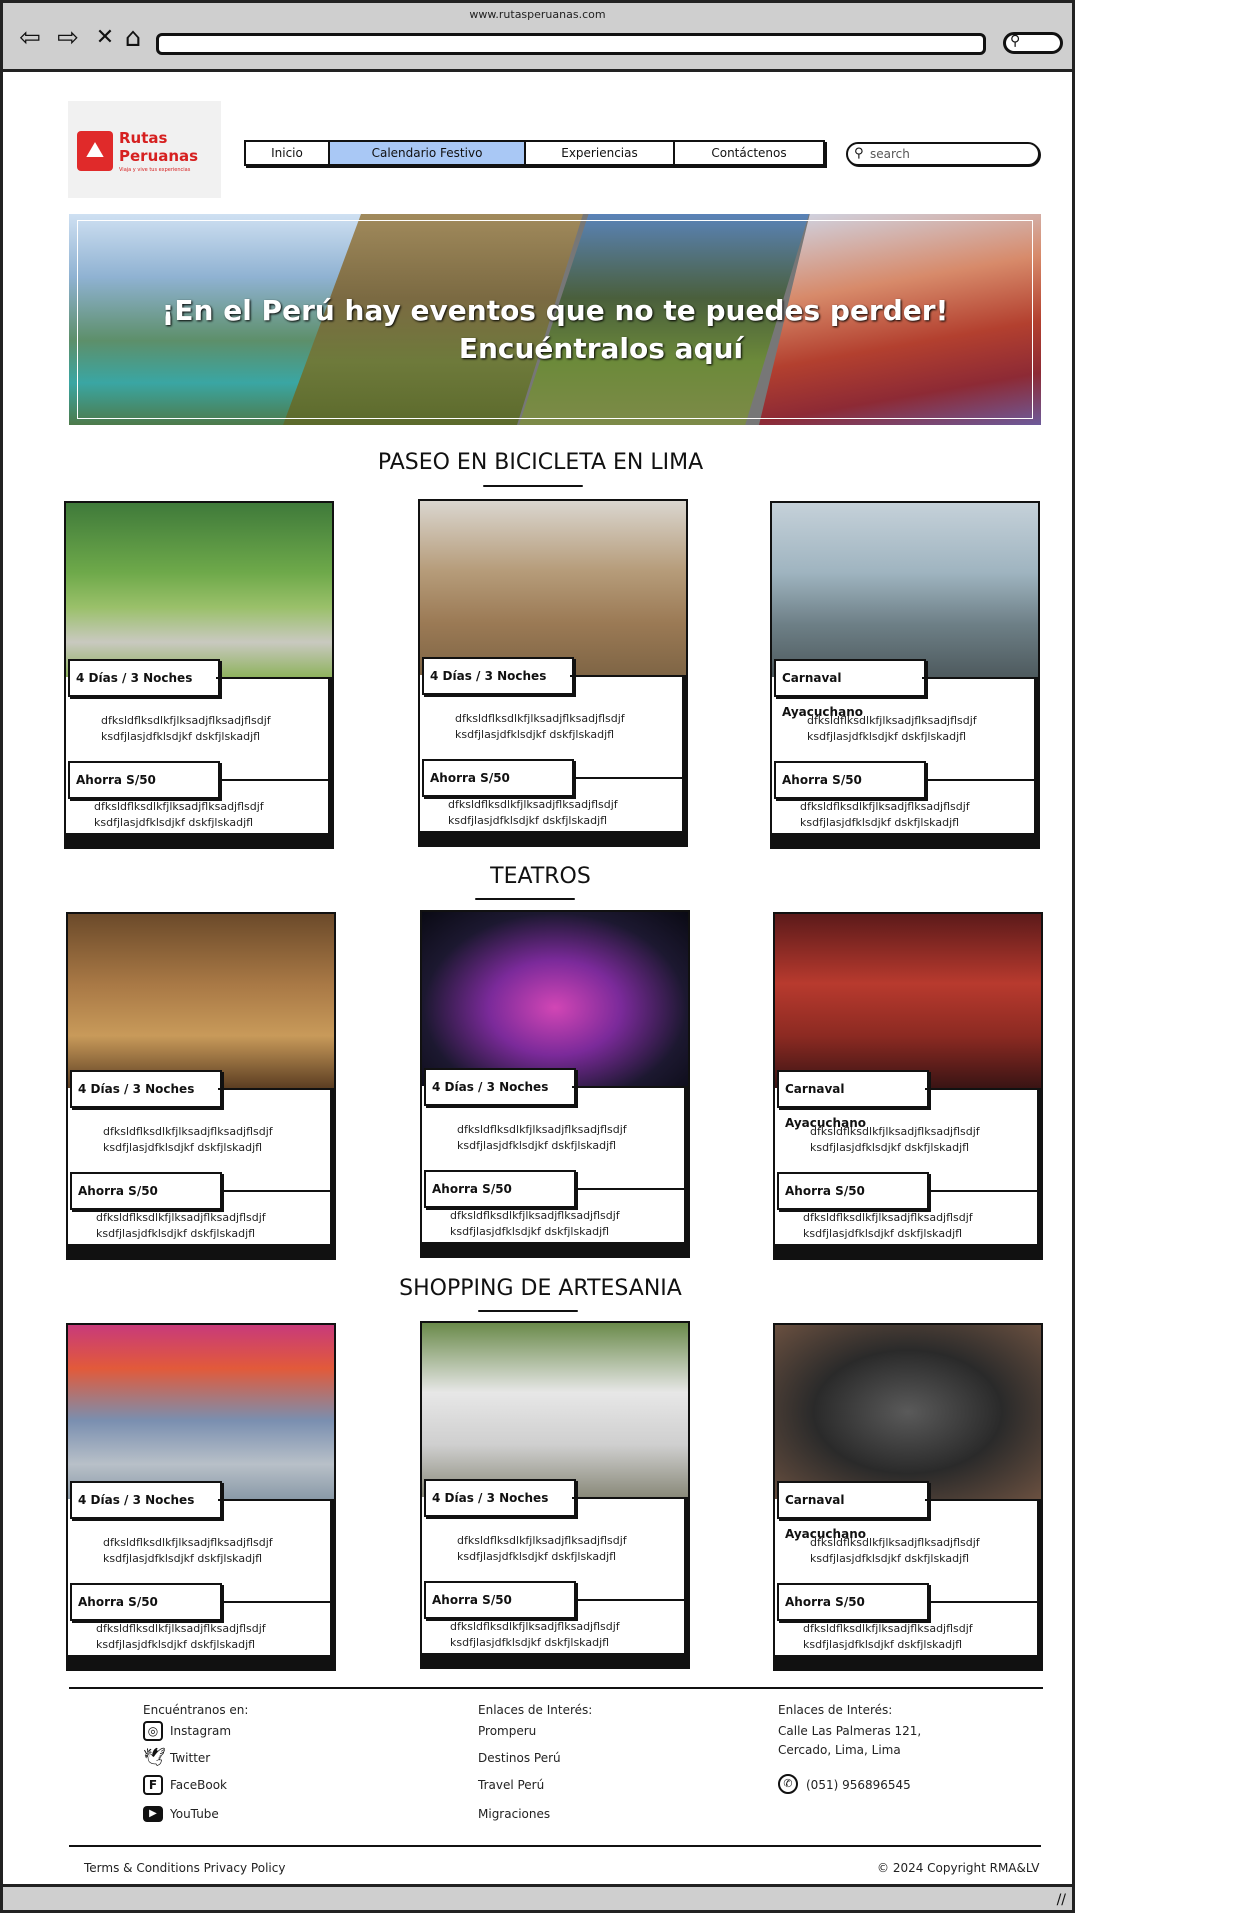 The width and height of the screenshot is (1256, 1913). I want to click on footer-phone: (051) 956896545, so click(858, 1785).